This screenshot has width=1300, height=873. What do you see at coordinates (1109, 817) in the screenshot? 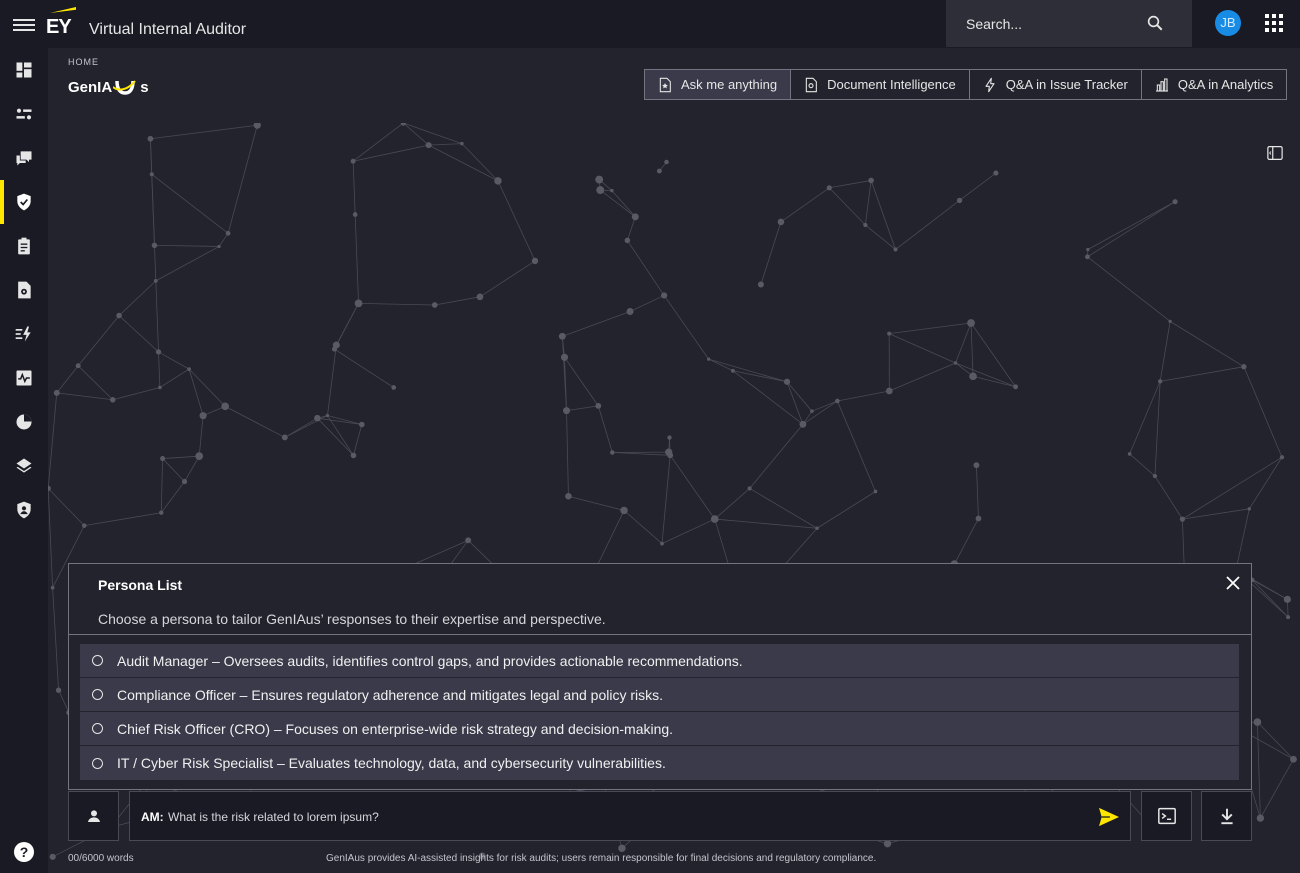
I see `send-icon` at bounding box center [1109, 817].